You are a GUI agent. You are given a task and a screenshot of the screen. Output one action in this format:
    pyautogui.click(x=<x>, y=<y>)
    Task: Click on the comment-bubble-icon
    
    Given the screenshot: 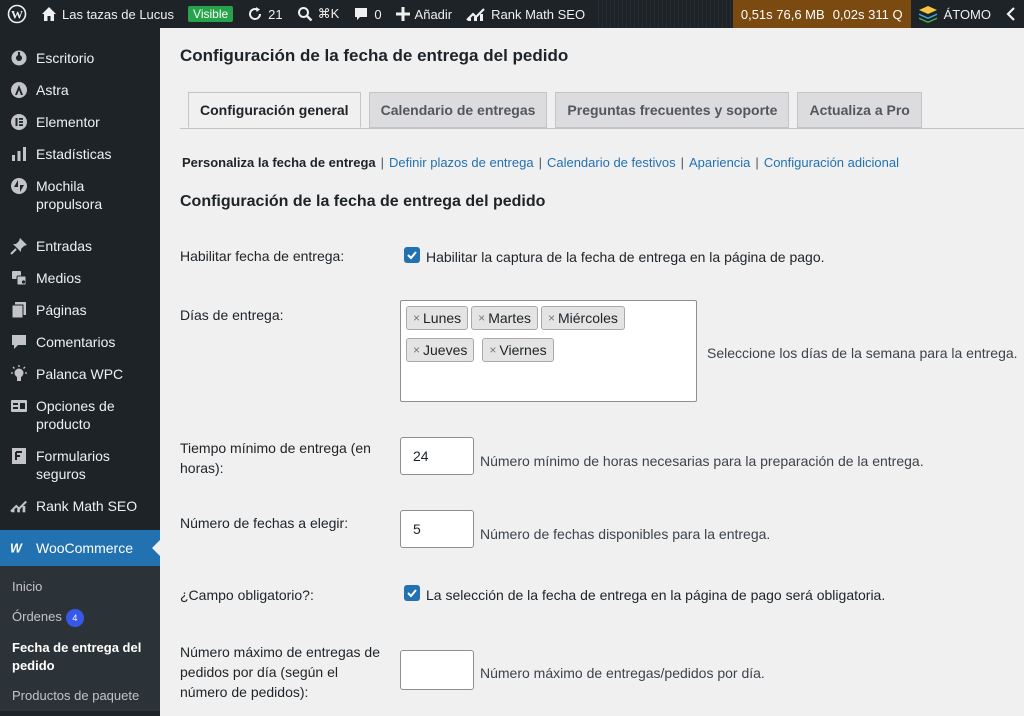 What is the action you would take?
    pyautogui.click(x=361, y=14)
    